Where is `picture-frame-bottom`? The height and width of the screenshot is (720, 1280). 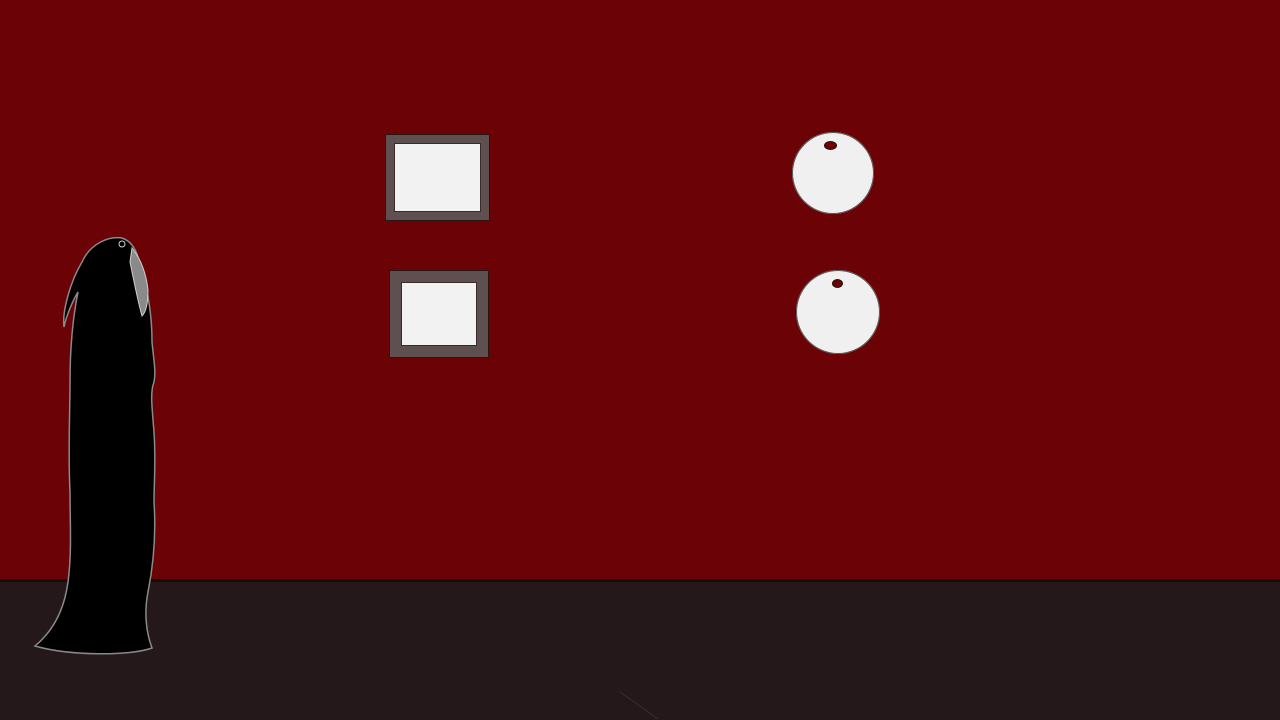 picture-frame-bottom is located at coordinates (439, 314).